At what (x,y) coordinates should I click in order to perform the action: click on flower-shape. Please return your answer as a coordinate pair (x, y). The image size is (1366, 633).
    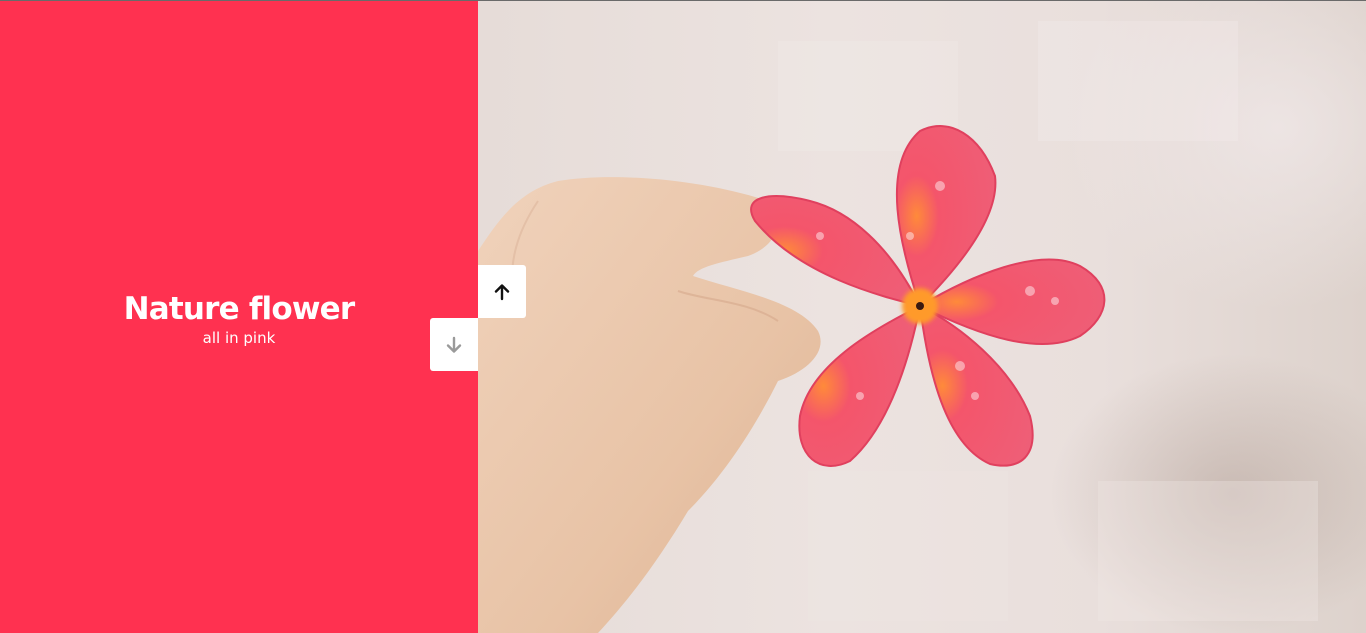
    Looking at the image, I should click on (928, 296).